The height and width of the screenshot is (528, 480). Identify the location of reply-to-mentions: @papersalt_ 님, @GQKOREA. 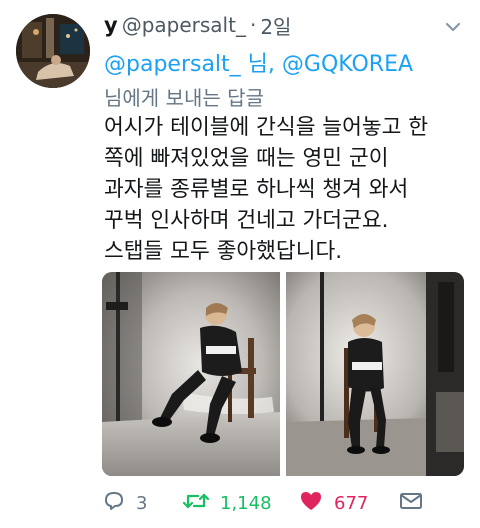
(258, 62).